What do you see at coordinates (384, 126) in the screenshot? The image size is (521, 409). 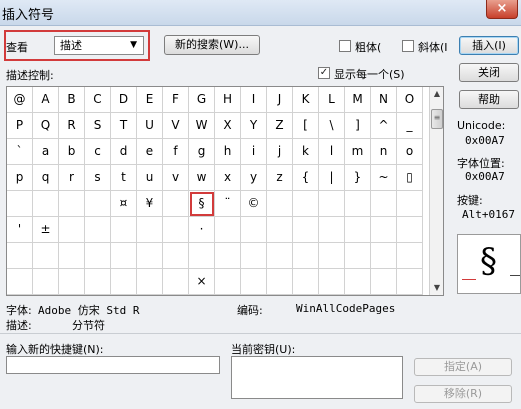 I see `char-cell: ^` at bounding box center [384, 126].